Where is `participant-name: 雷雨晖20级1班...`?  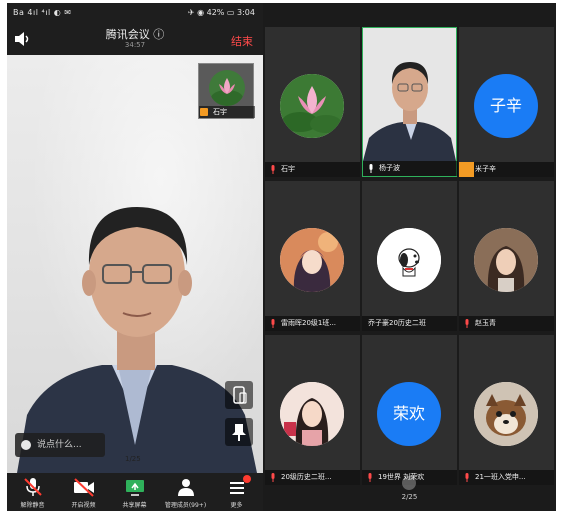 participant-name: 雷雨晖20级1班... is located at coordinates (309, 323).